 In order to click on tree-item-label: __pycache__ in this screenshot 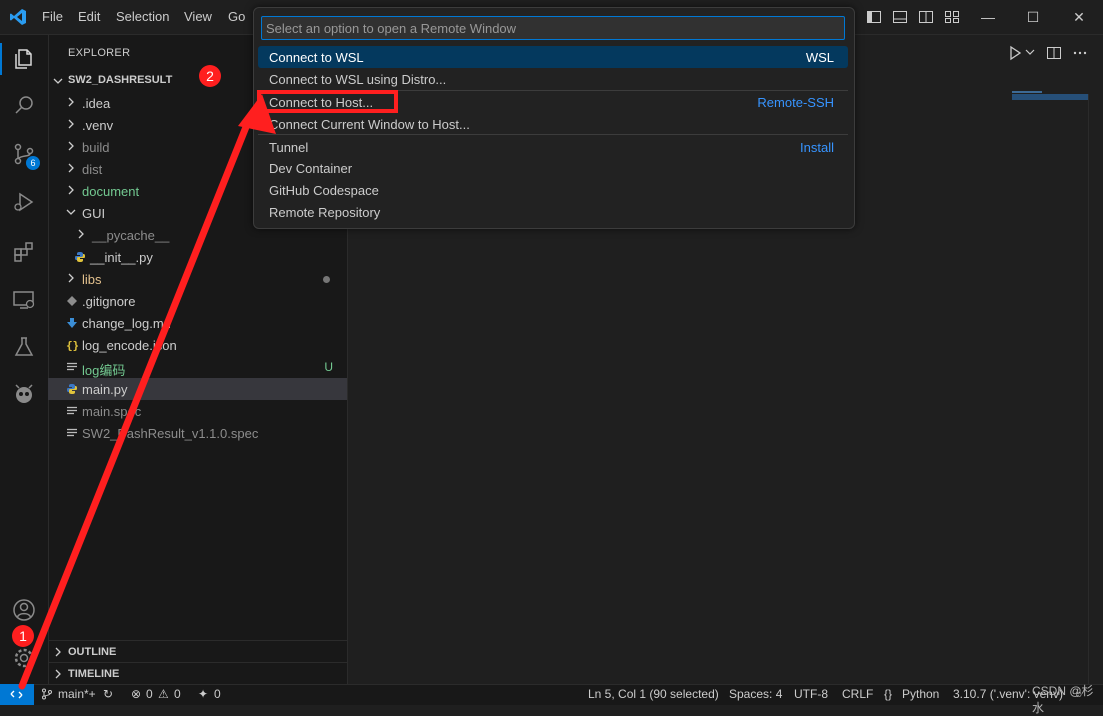, I will do `click(131, 235)`.